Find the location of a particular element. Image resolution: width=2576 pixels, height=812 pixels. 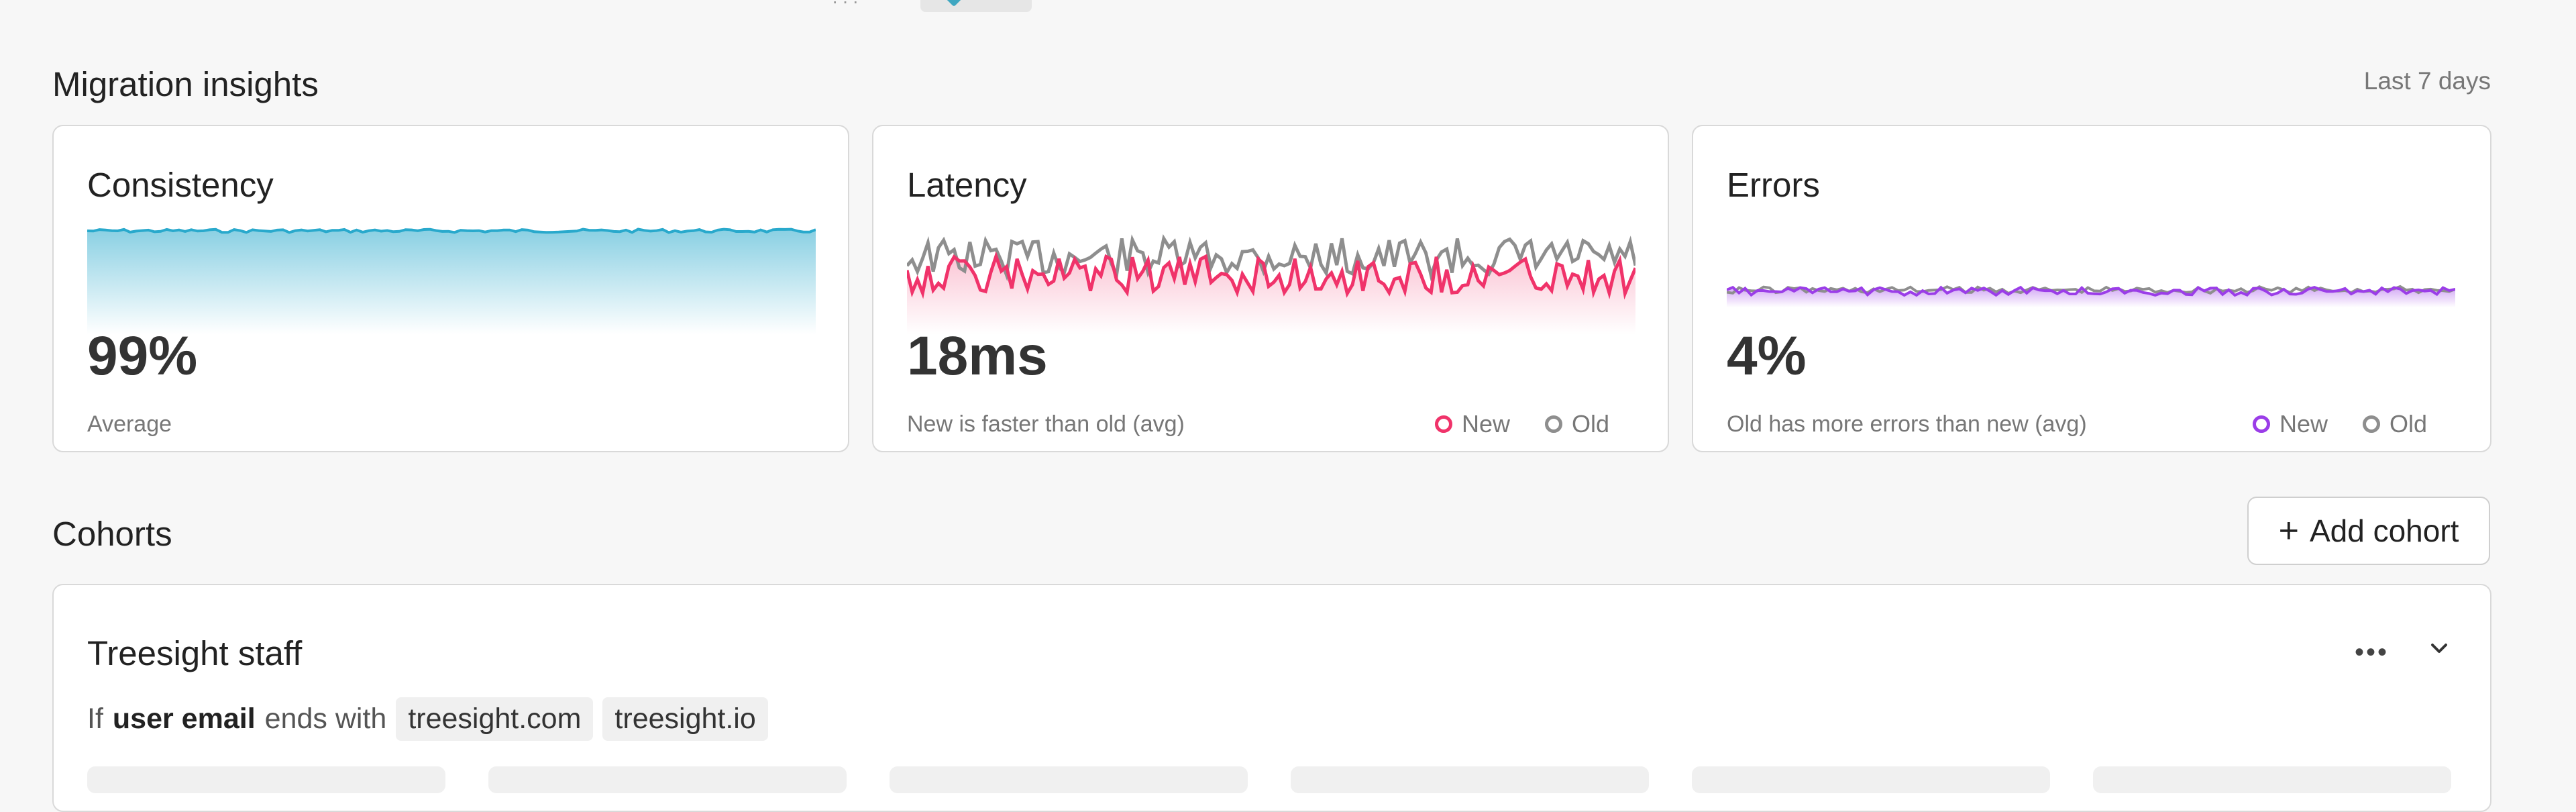

rule-field: user email is located at coordinates (184, 719).